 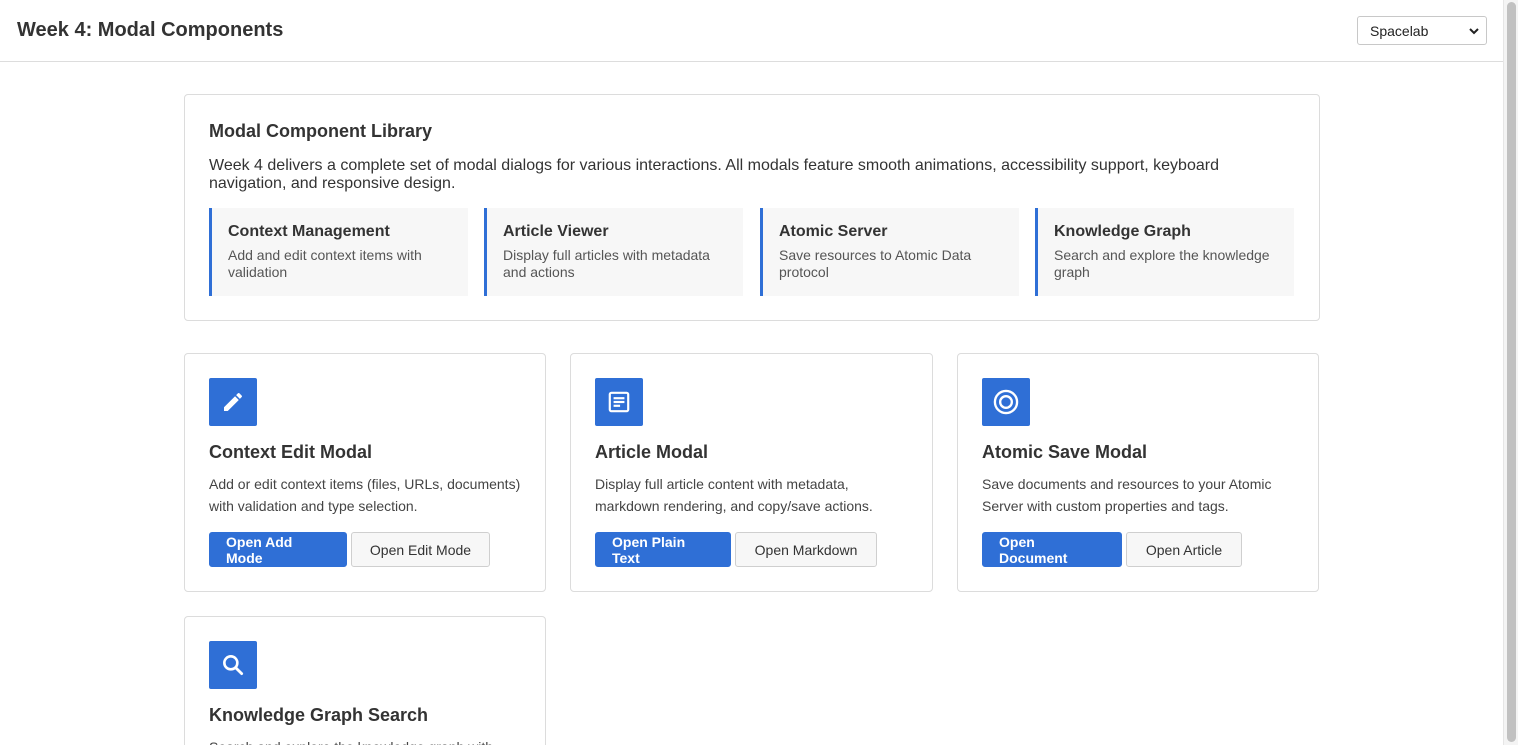 What do you see at coordinates (1052, 549) in the screenshot?
I see `open-document-button: Open Document` at bounding box center [1052, 549].